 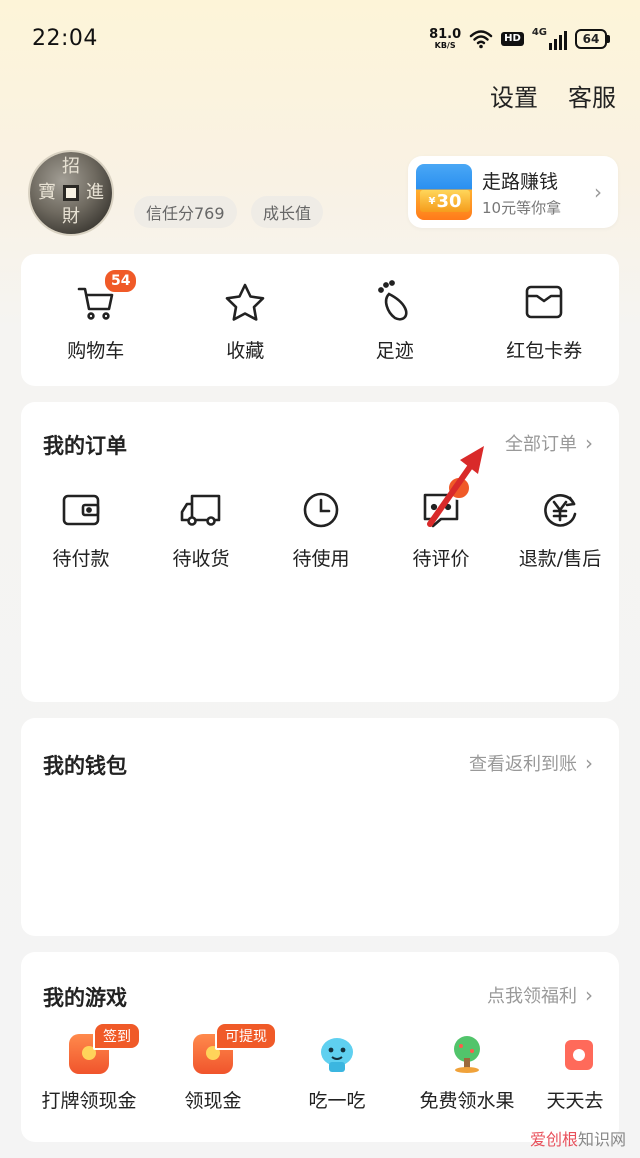 What do you see at coordinates (395, 302) in the screenshot?
I see `footprint-icon` at bounding box center [395, 302].